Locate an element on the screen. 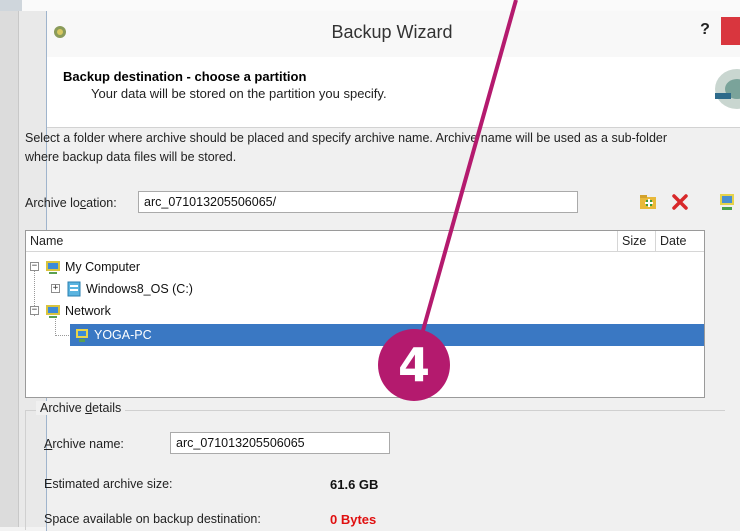 Image resolution: width=740 pixels, height=531 pixels. background-gutter is located at coordinates (9, 269).